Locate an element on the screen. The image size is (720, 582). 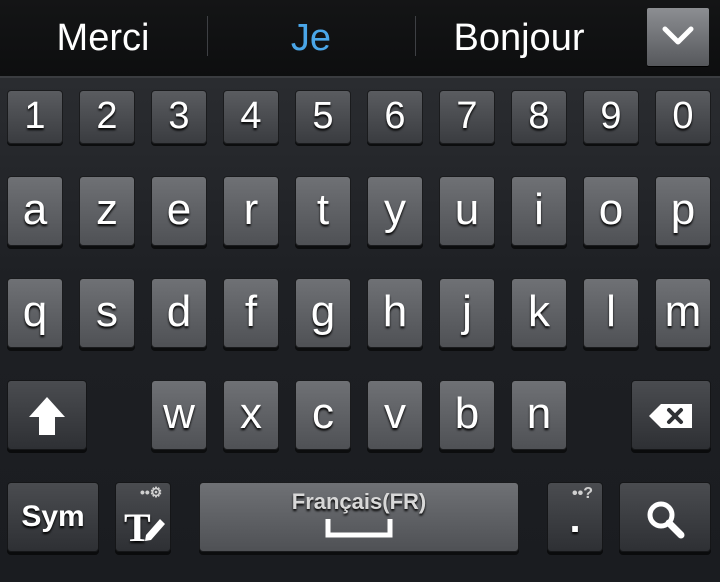
shift-key is located at coordinates (47, 415).